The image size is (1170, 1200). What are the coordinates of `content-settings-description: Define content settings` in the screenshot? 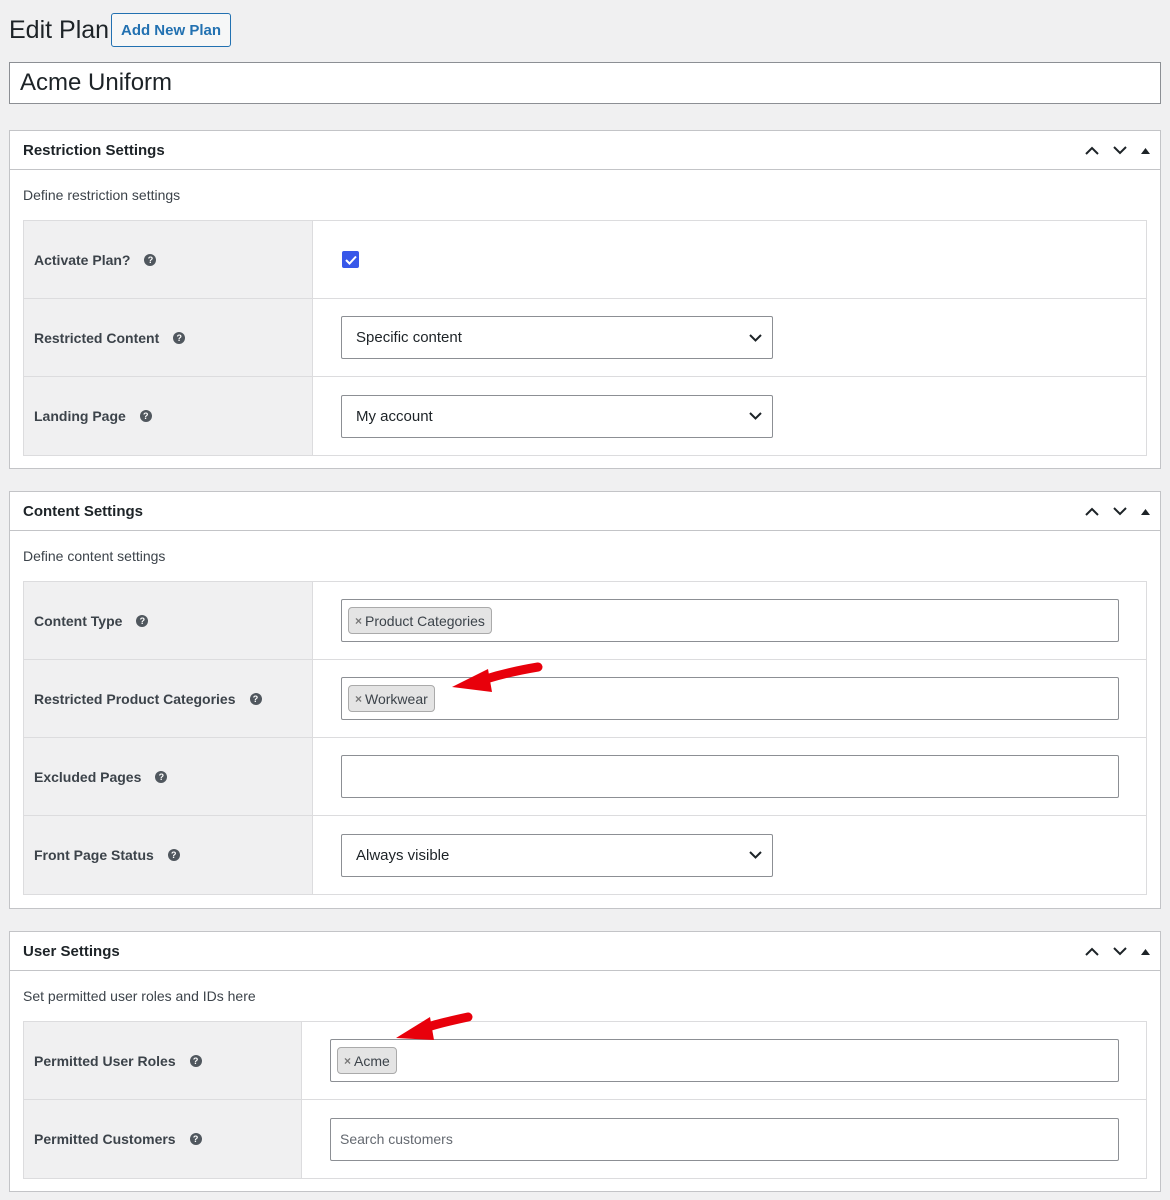 It's located at (94, 556).